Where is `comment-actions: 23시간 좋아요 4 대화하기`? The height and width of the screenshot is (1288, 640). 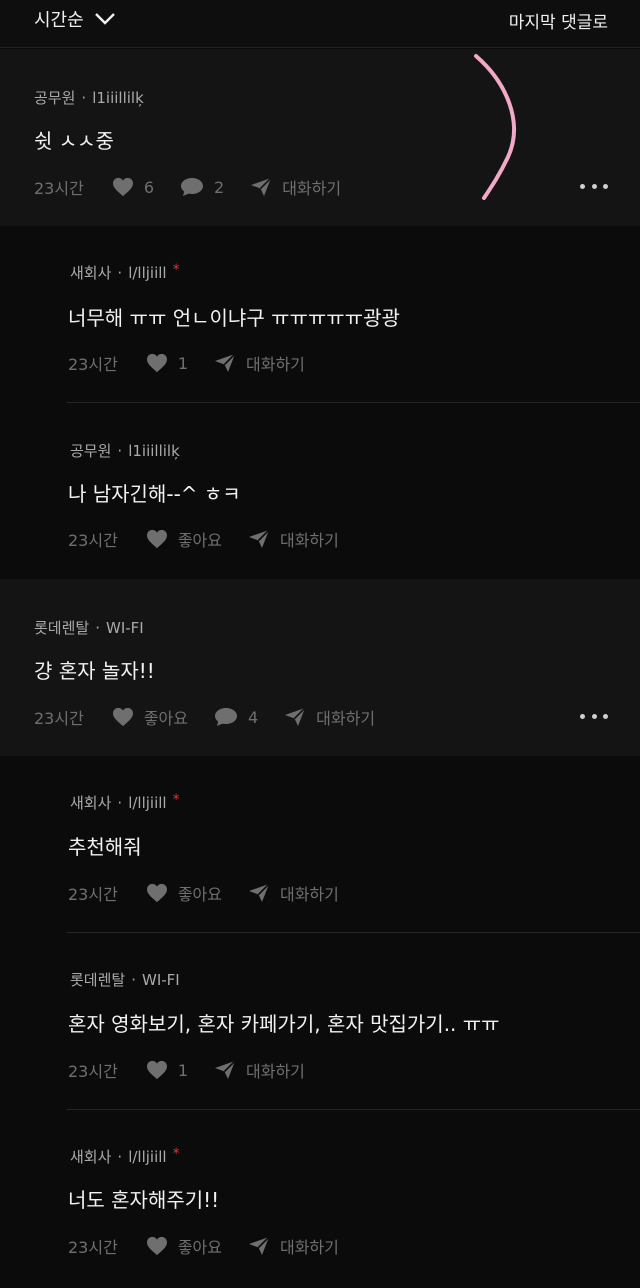
comment-actions: 23시간 좋아요 4 대화하기 is located at coordinates (217, 717).